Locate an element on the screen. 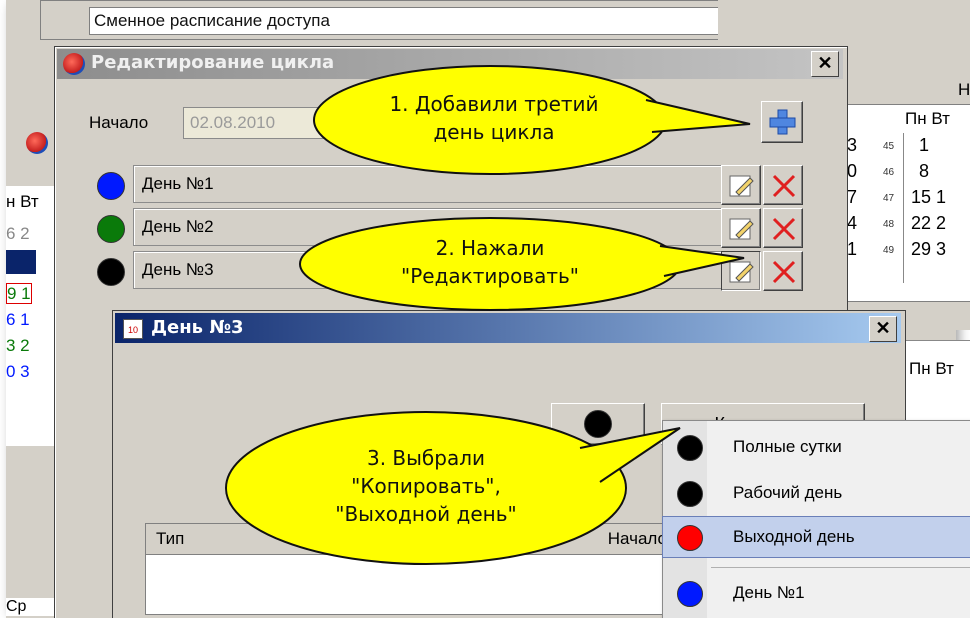 Image resolution: width=970 pixels, height=618 pixels. callout-1: 1. Добавили третий день цикла is located at coordinates (494, 118).